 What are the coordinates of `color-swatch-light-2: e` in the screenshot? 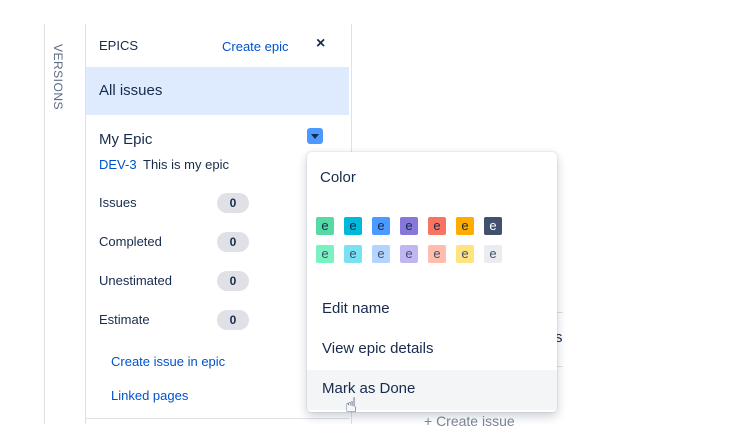 It's located at (353, 254).